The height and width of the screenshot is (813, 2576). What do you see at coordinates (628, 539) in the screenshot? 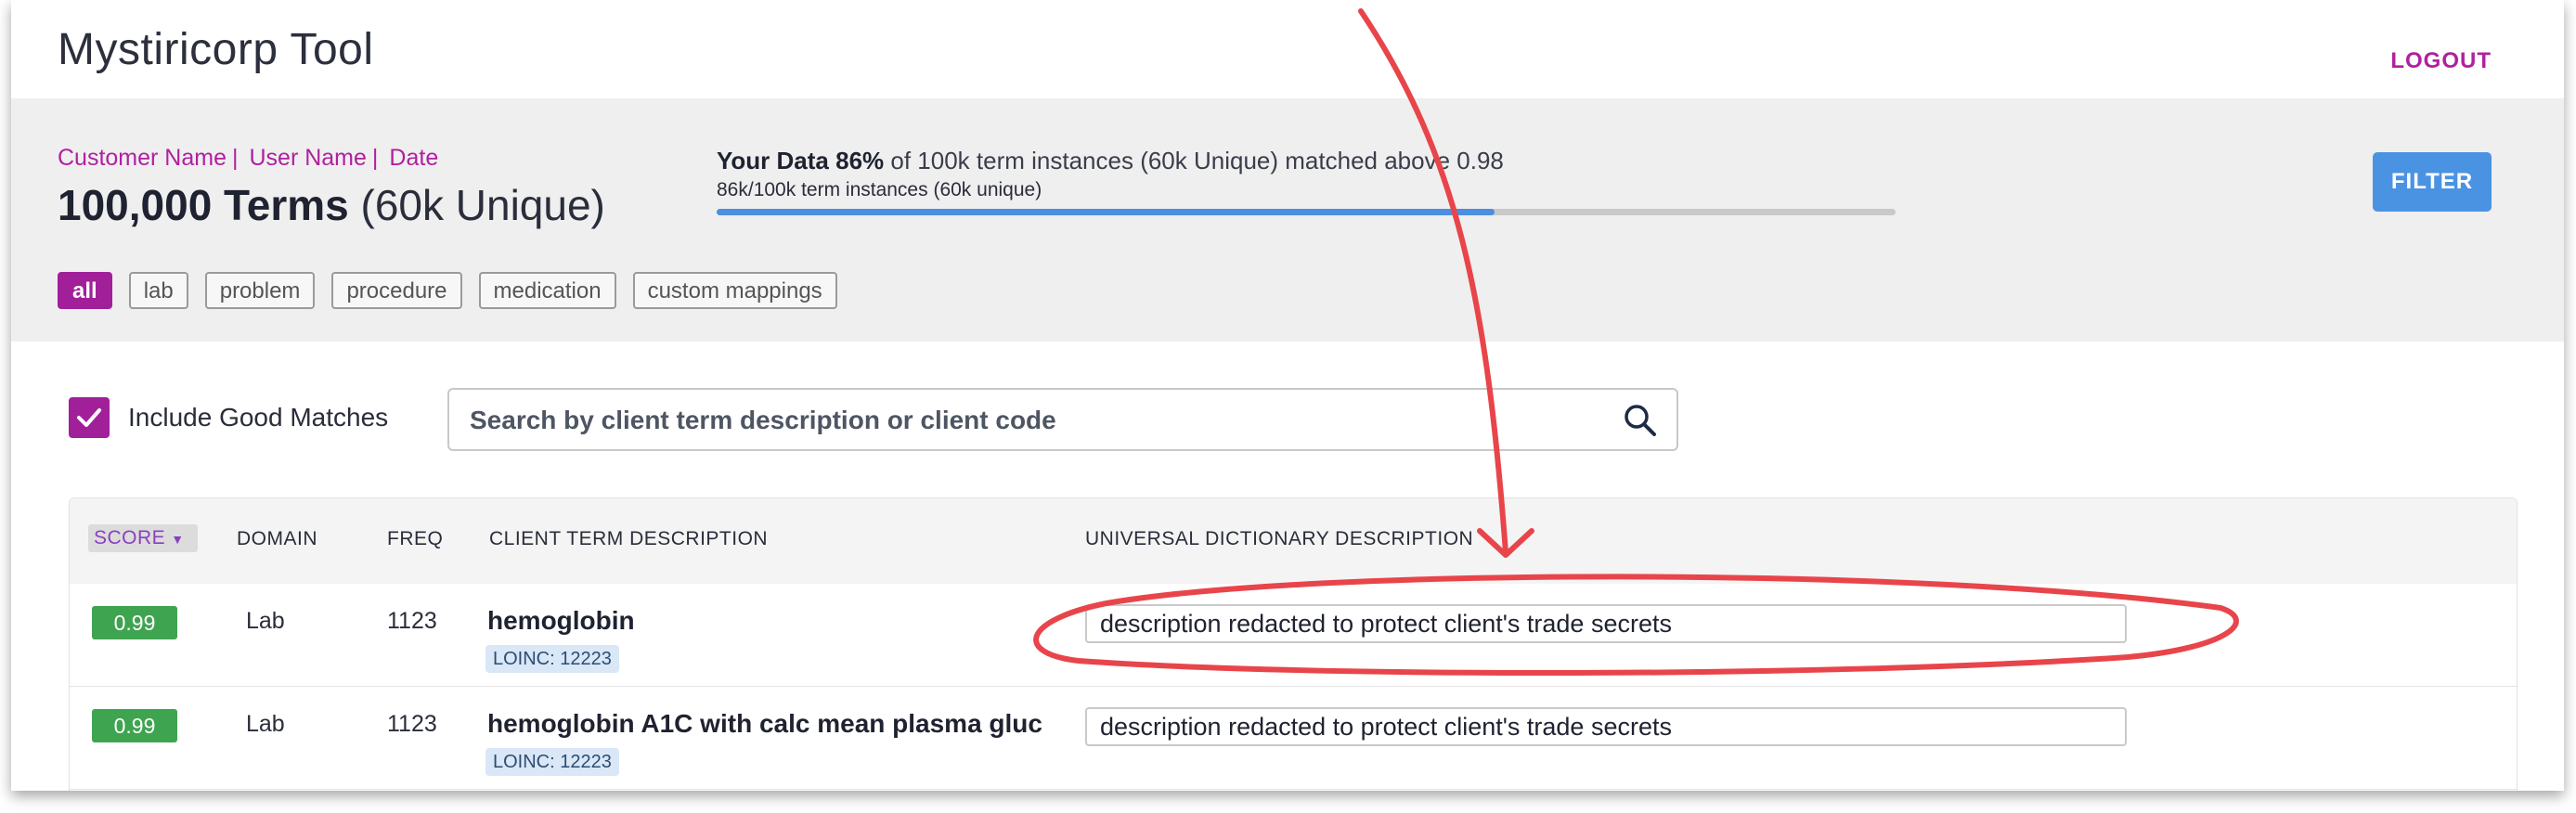
I see `column-header-client-term: CLIENT TERM DESCRIPTION` at bounding box center [628, 539].